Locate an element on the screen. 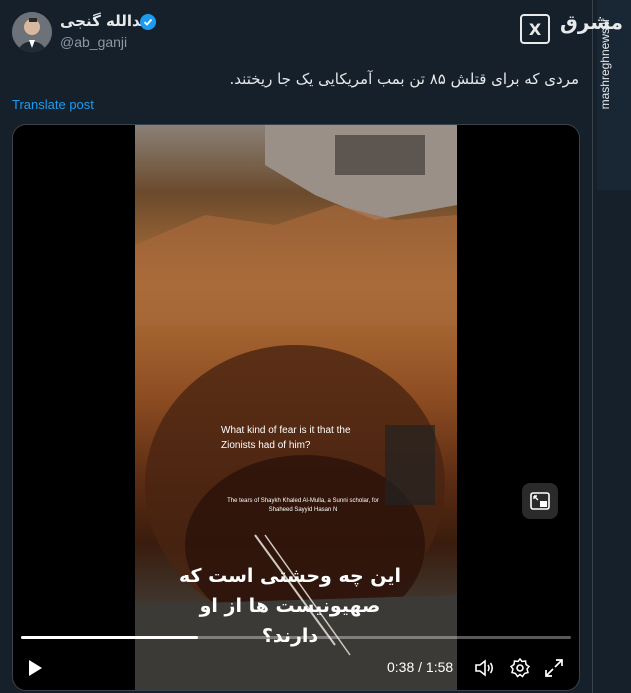  translate-link: Translate post is located at coordinates (53, 104).